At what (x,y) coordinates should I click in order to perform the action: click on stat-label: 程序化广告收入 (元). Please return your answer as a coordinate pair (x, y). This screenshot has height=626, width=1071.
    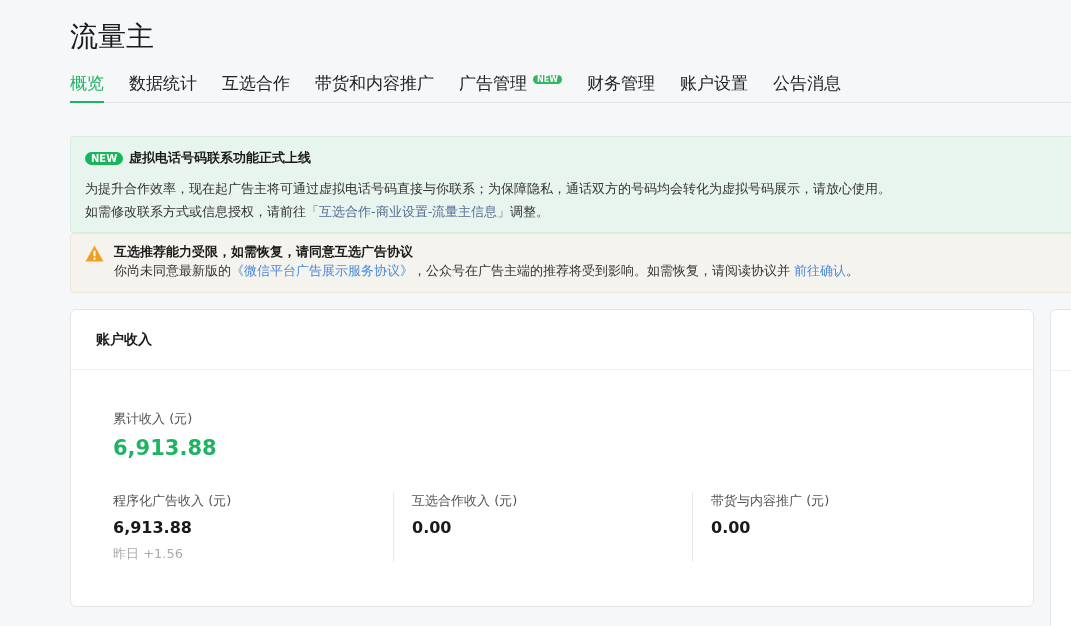
    Looking at the image, I should click on (173, 501).